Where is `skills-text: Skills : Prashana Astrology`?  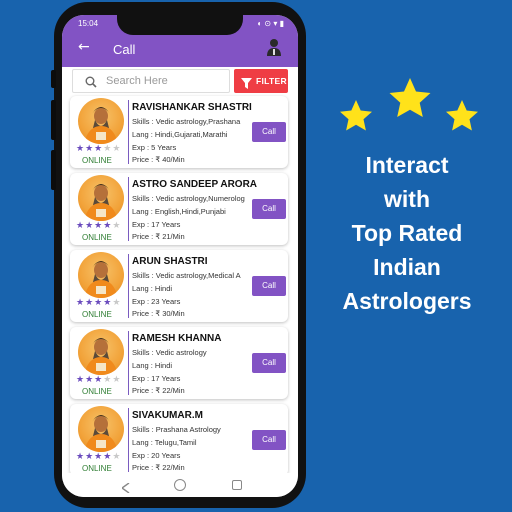 skills-text: Skills : Prashana Astrology is located at coordinates (176, 429).